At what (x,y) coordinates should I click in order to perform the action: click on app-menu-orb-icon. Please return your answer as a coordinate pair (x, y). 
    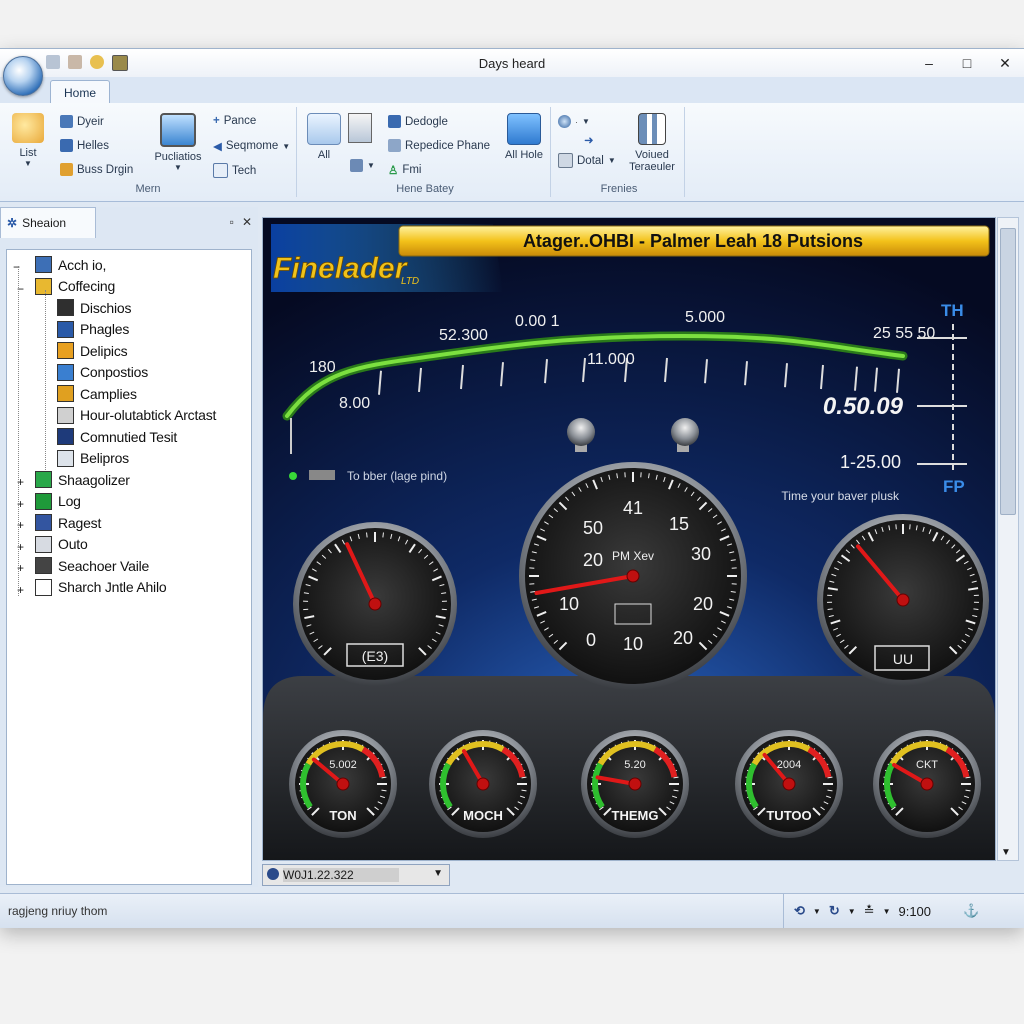
    Looking at the image, I should click on (23, 76).